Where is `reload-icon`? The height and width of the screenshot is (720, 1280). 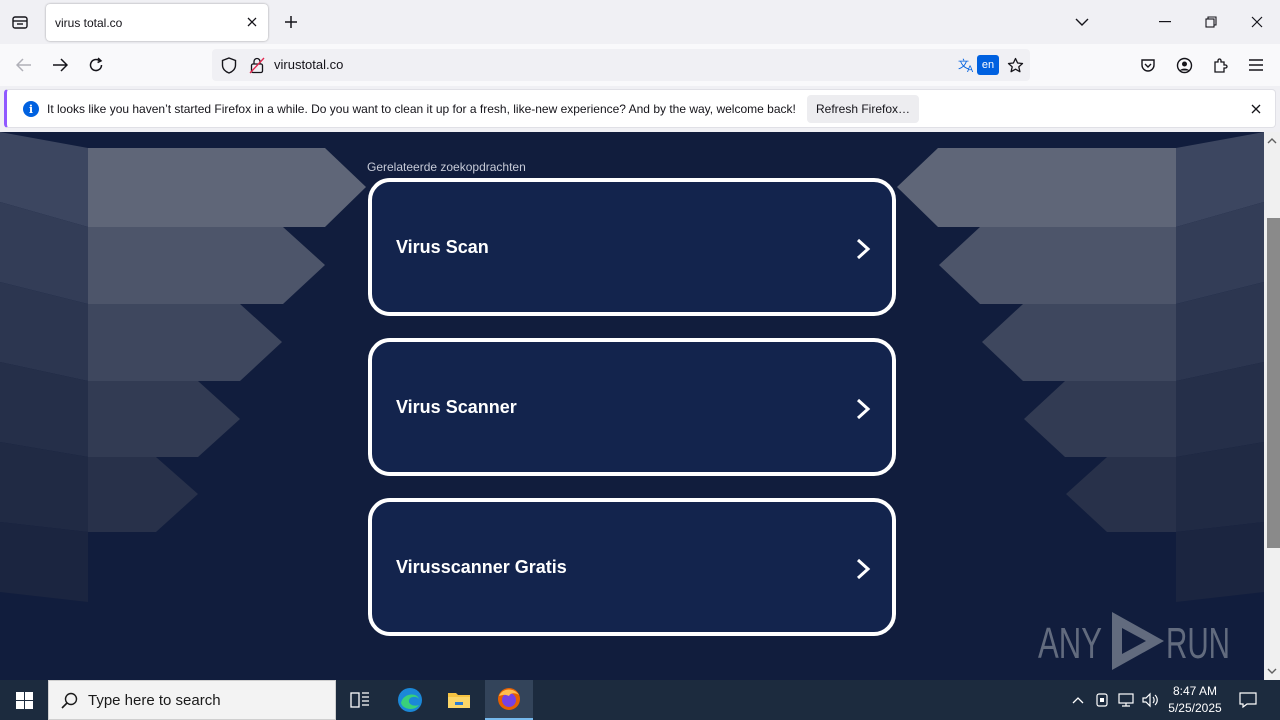 reload-icon is located at coordinates (96, 64).